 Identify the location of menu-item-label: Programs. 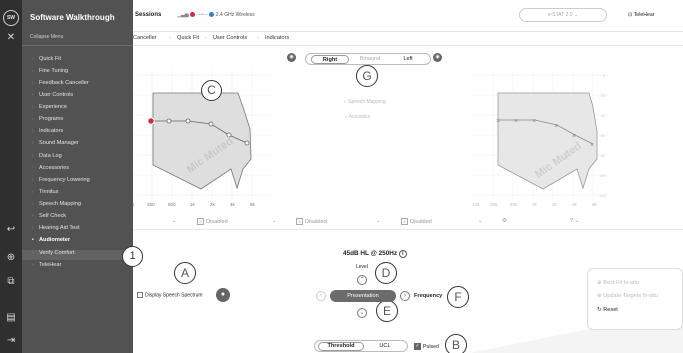
(51, 119).